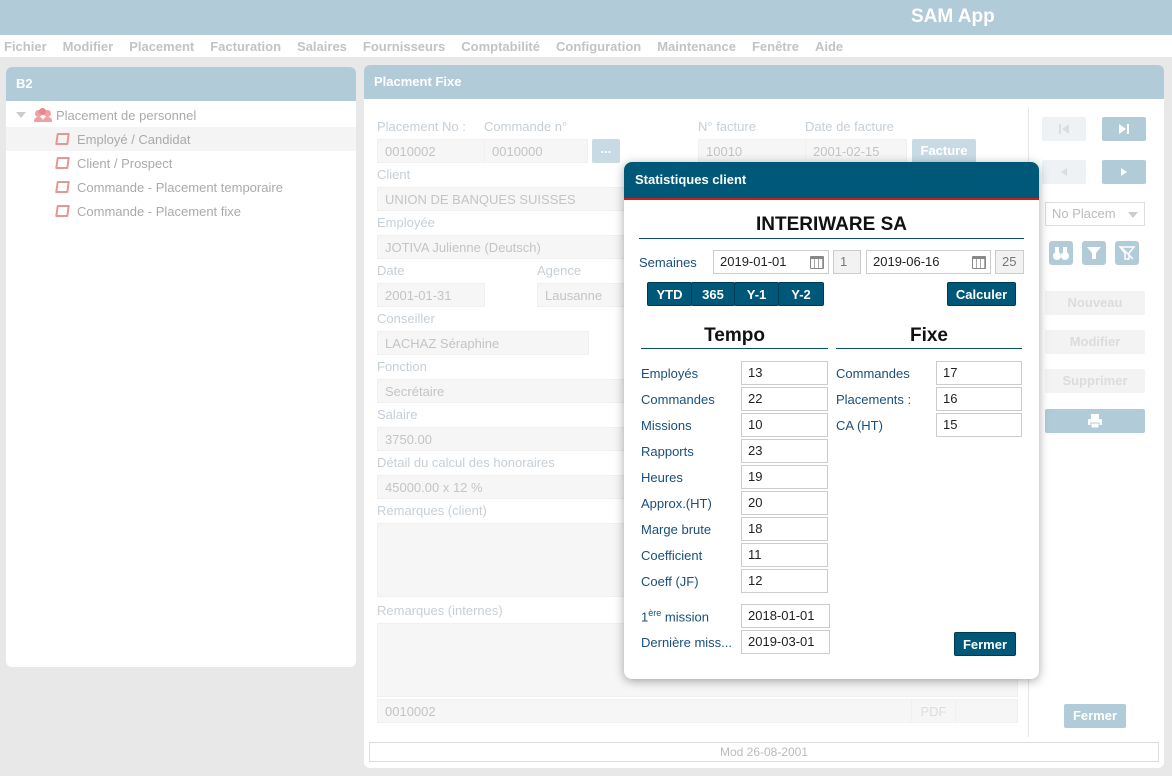  What do you see at coordinates (25, 46) in the screenshot?
I see `menu-fichier: Fichier` at bounding box center [25, 46].